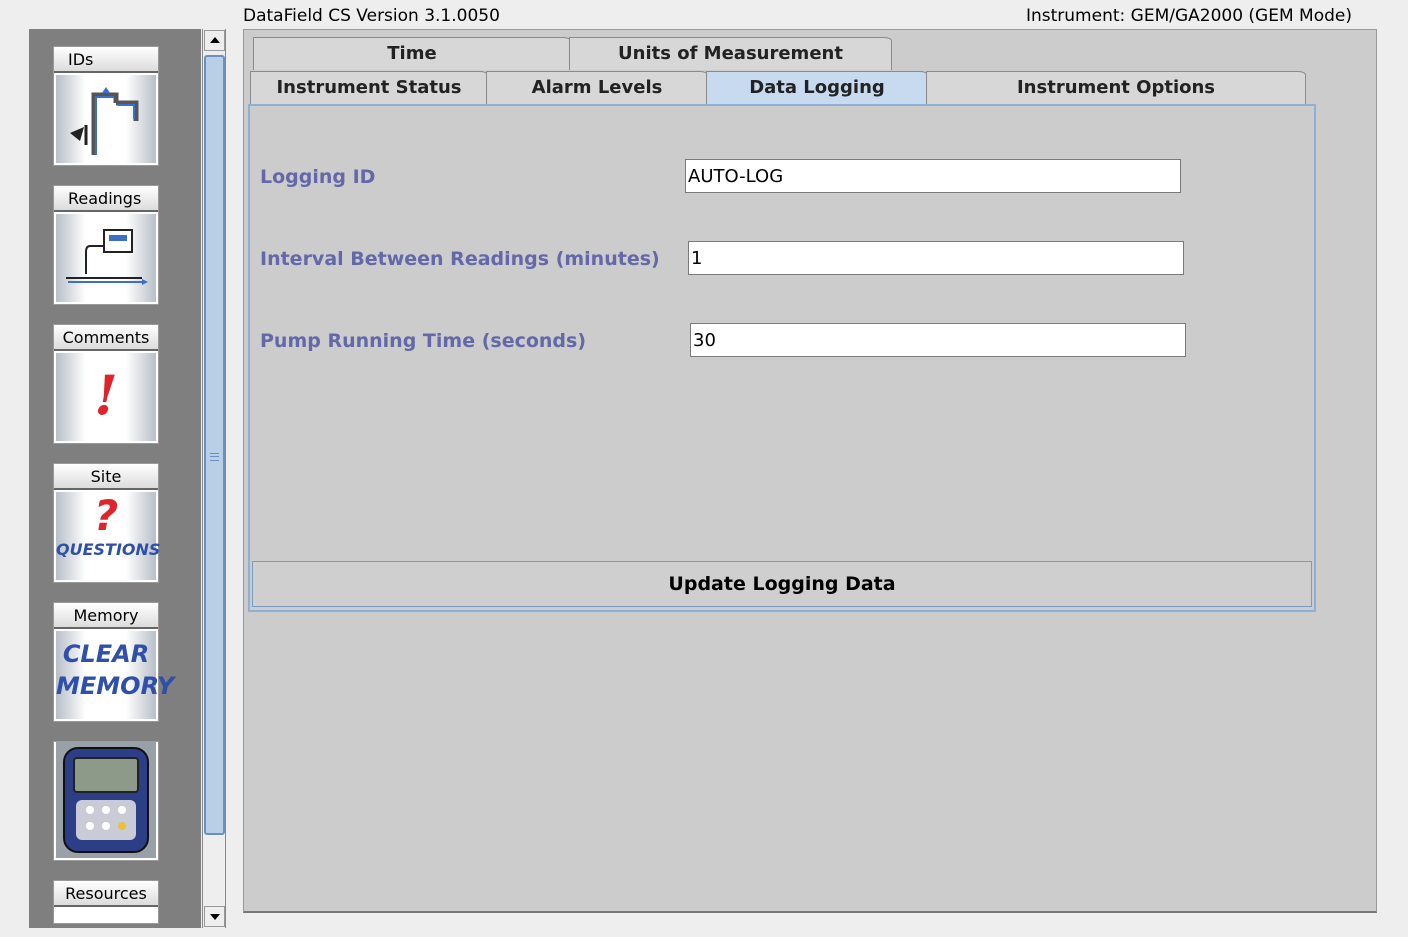  I want to click on exclamation-icon: !, so click(106, 397).